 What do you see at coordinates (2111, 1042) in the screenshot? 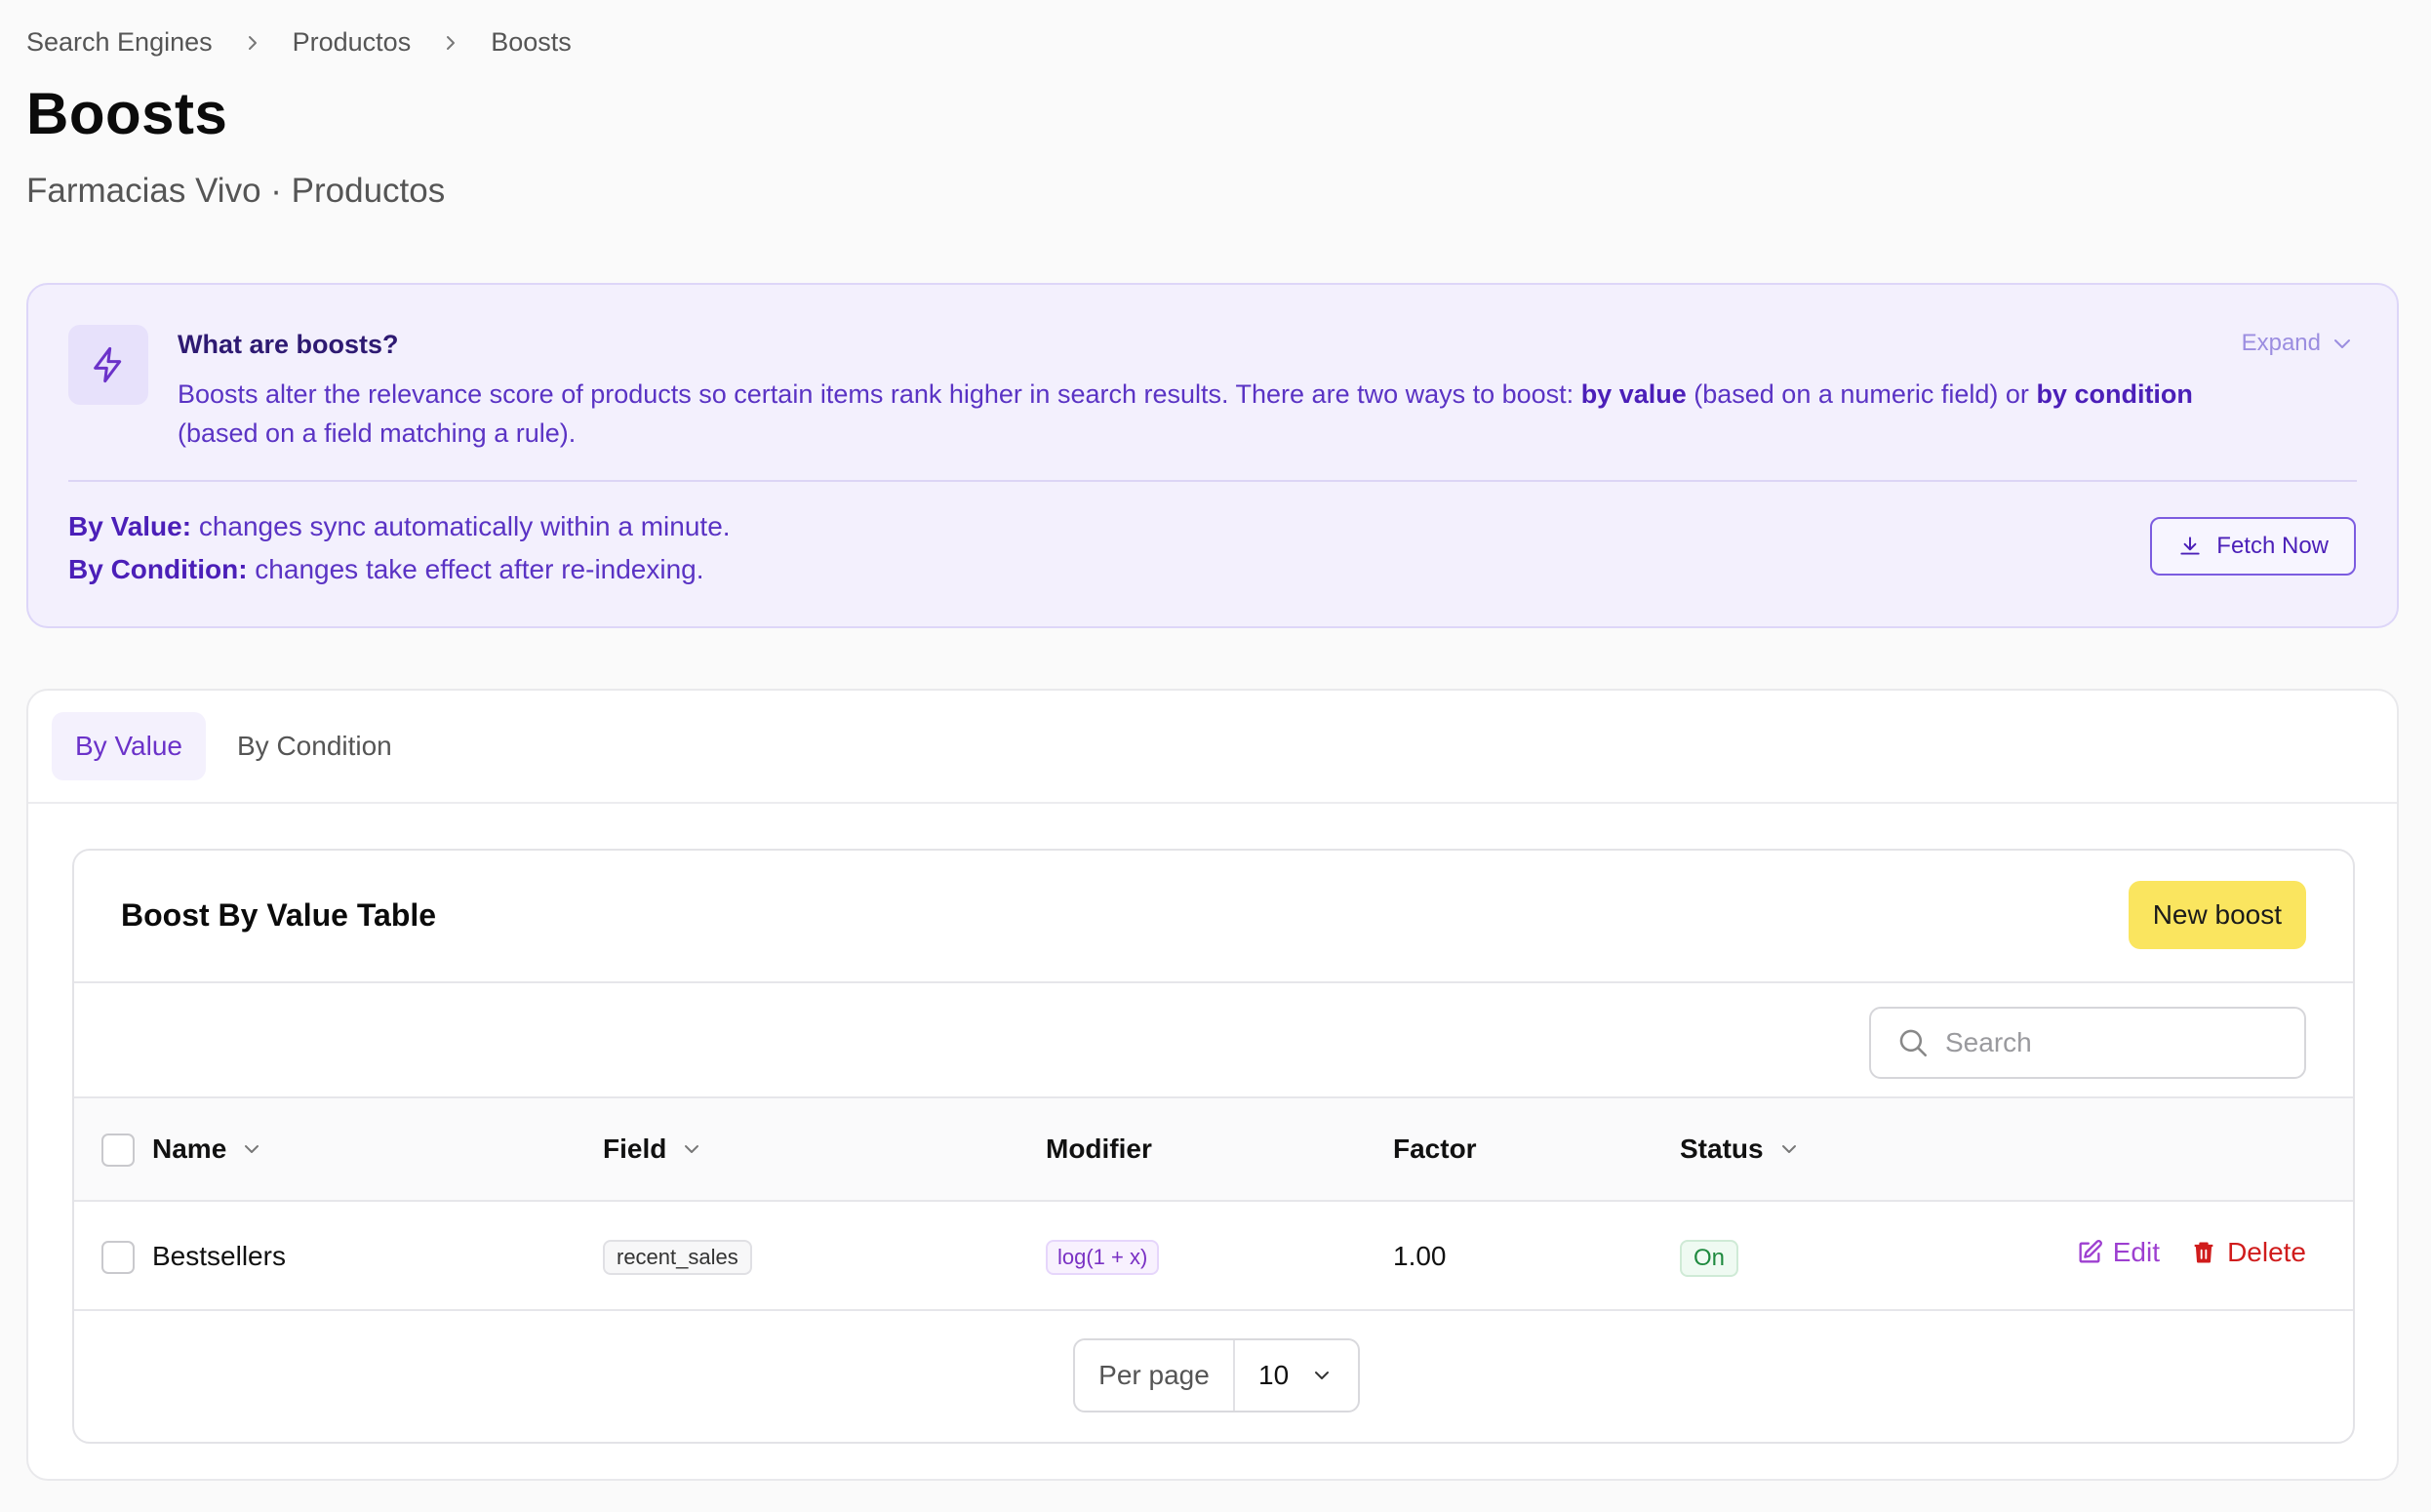
I see `search-input` at bounding box center [2111, 1042].